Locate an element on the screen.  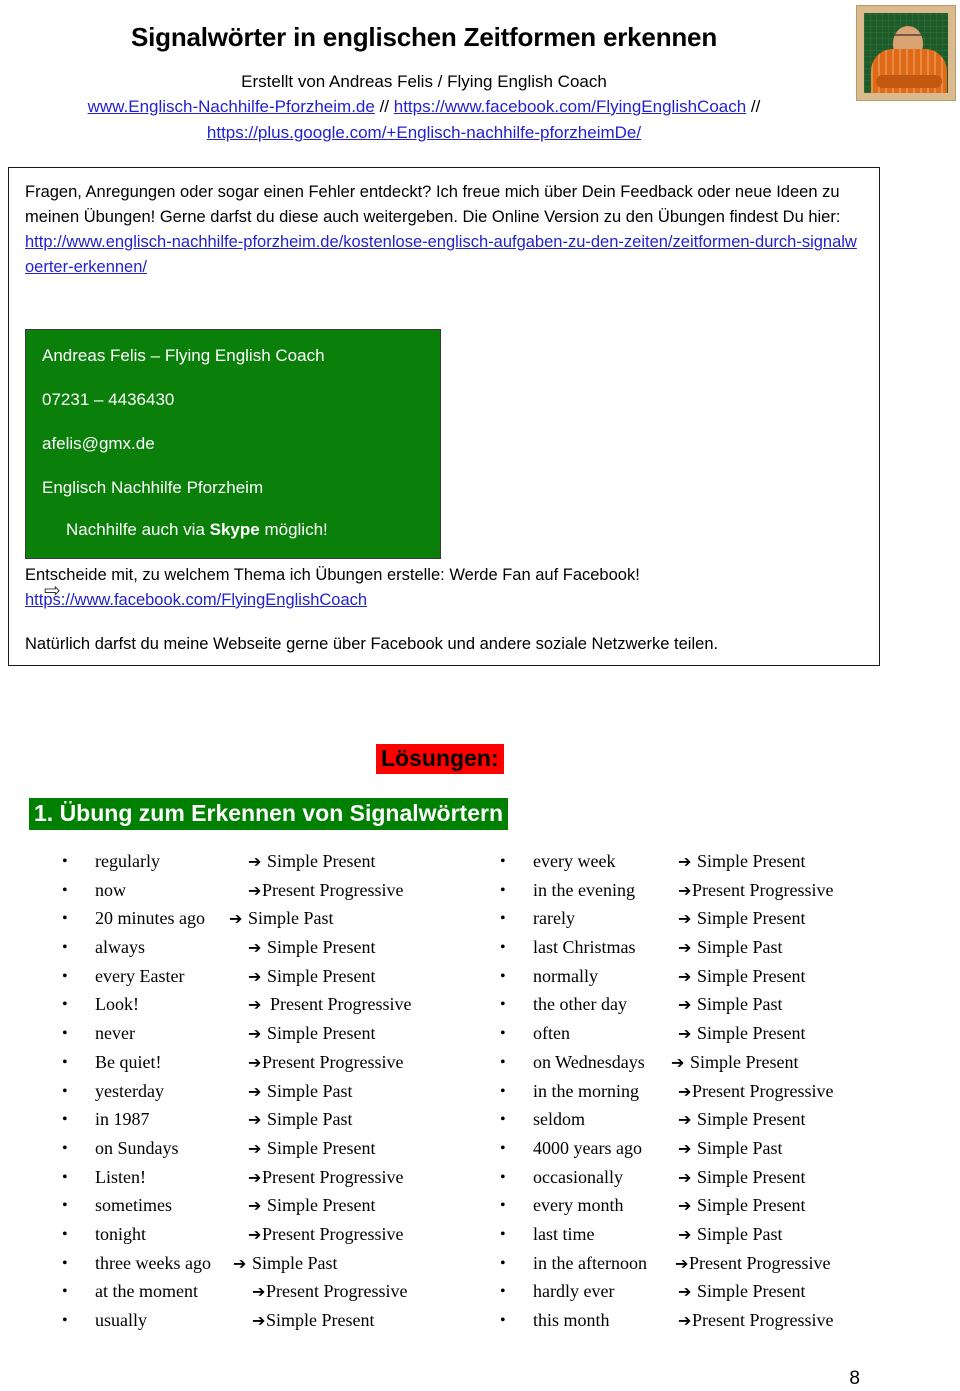
answer-row: • now ➔ Present Progressive is located at coordinates (272, 891).